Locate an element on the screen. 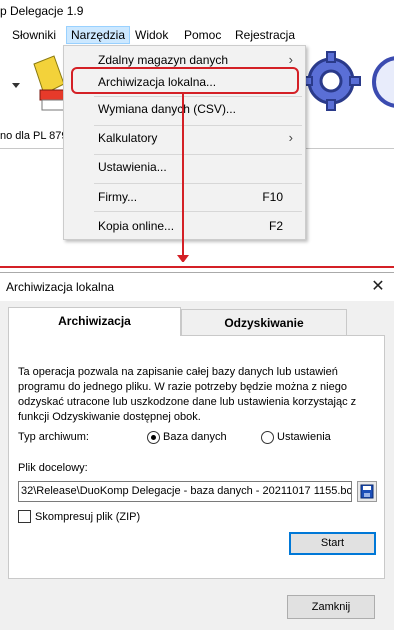 The height and width of the screenshot is (630, 394). menu-item-calculators: Kalkulatory › is located at coordinates (184, 138).